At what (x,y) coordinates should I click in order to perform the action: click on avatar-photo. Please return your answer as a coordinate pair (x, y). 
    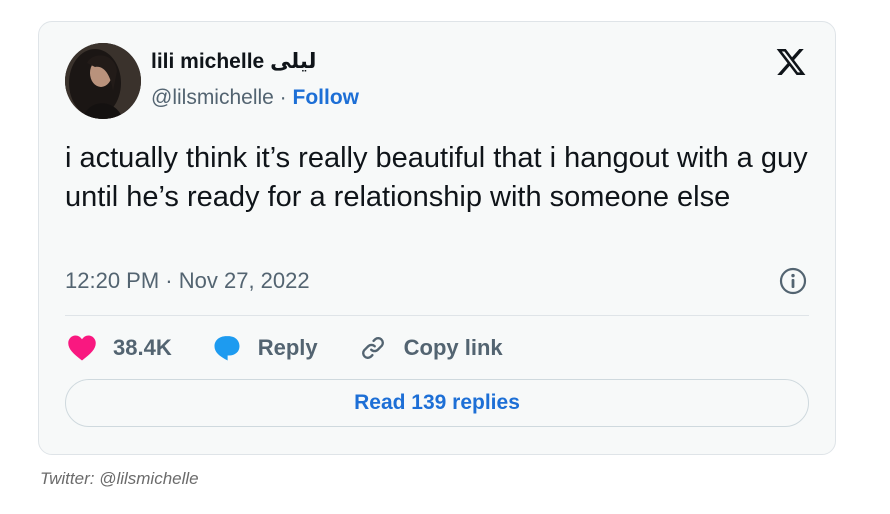
    Looking at the image, I should click on (103, 81).